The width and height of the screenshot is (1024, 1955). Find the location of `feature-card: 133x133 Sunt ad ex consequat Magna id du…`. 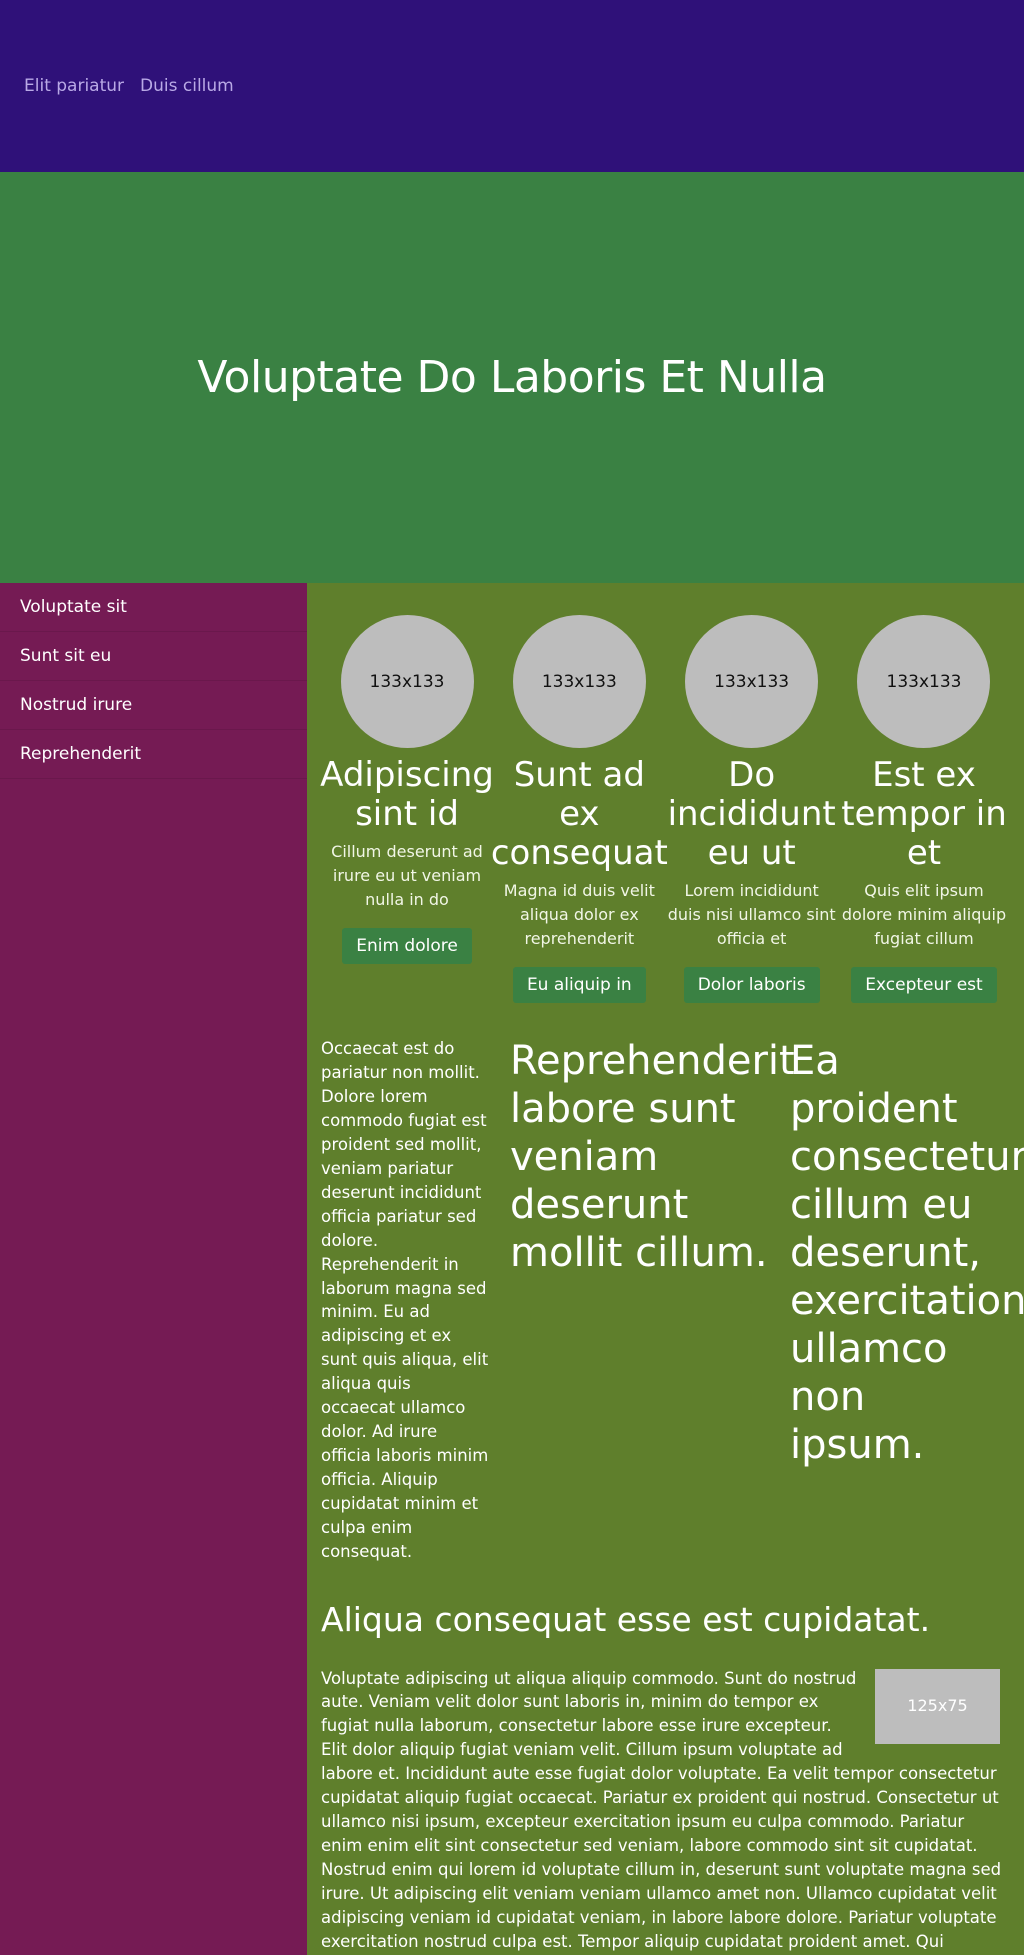

feature-card: 133x133 Sunt ad ex consequat Magna id du… is located at coordinates (579, 809).